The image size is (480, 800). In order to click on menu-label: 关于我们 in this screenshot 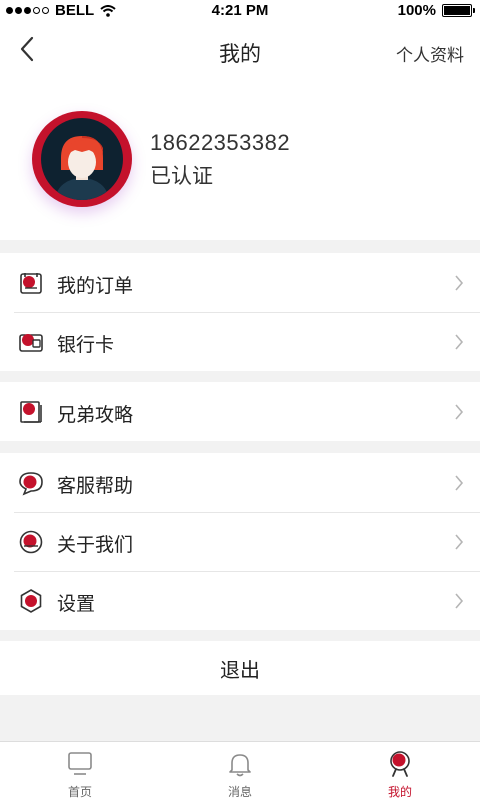, I will do `click(95, 545)`.